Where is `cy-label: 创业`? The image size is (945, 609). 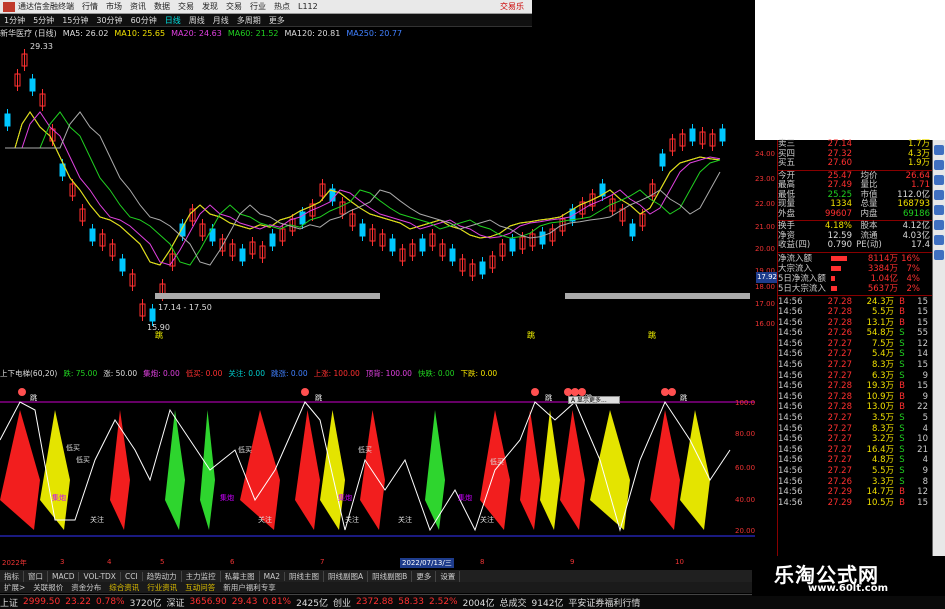
cy-label: 创业 is located at coordinates (344, 602).